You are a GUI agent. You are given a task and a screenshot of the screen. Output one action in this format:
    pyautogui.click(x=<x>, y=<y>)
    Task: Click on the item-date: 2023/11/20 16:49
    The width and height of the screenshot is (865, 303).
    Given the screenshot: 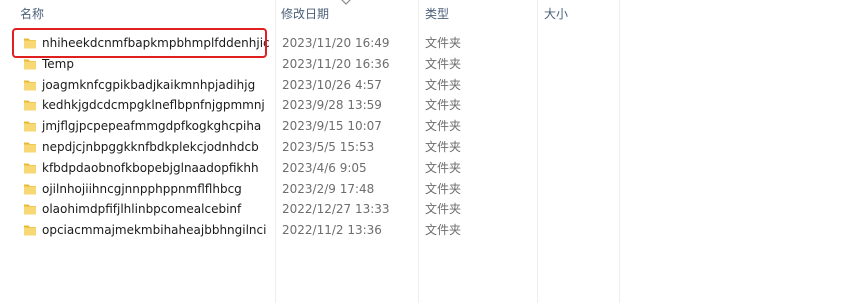 What is the action you would take?
    pyautogui.click(x=336, y=43)
    